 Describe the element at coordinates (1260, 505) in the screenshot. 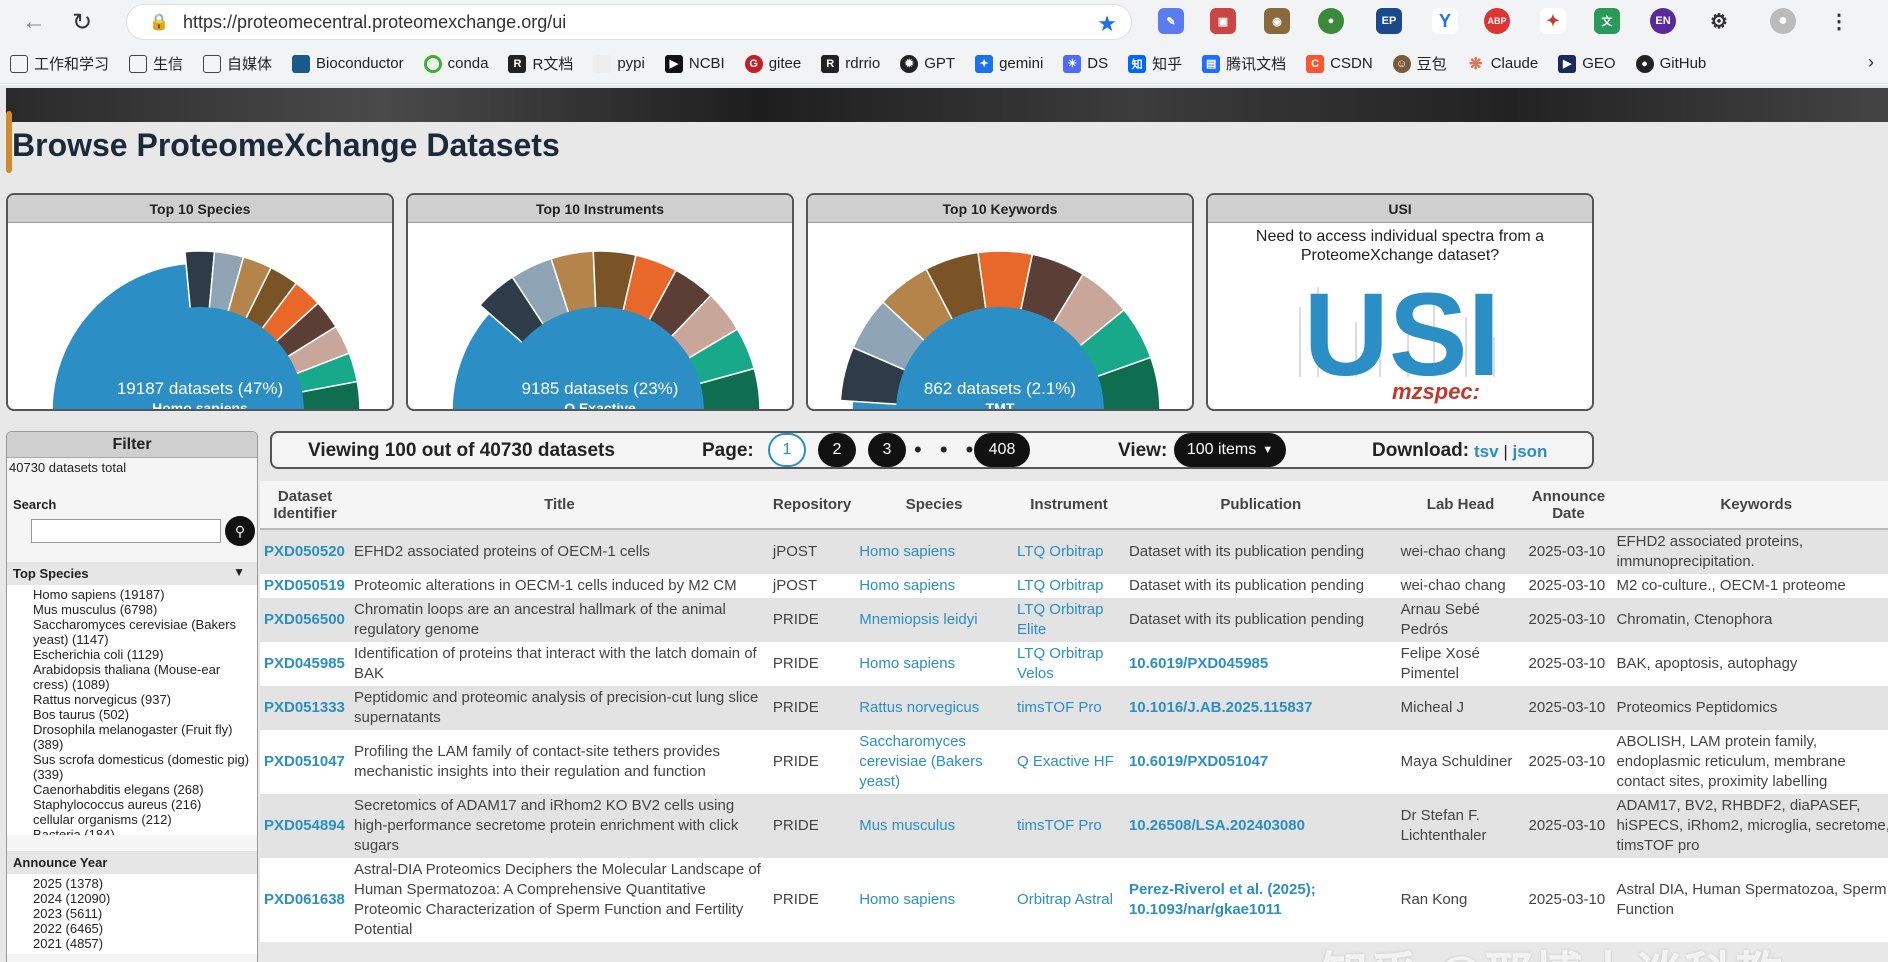

I see `column-header: Publication` at that location.